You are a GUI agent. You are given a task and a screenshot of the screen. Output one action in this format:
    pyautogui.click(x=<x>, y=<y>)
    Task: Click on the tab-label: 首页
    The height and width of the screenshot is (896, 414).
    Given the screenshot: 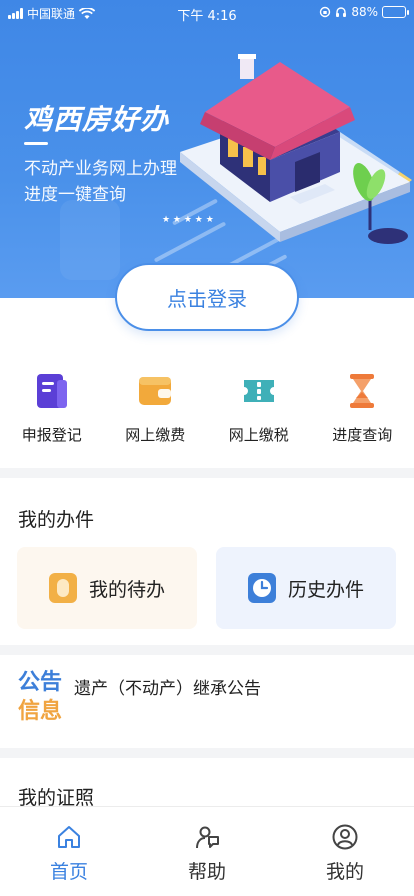 What is the action you would take?
    pyautogui.click(x=68, y=872)
    